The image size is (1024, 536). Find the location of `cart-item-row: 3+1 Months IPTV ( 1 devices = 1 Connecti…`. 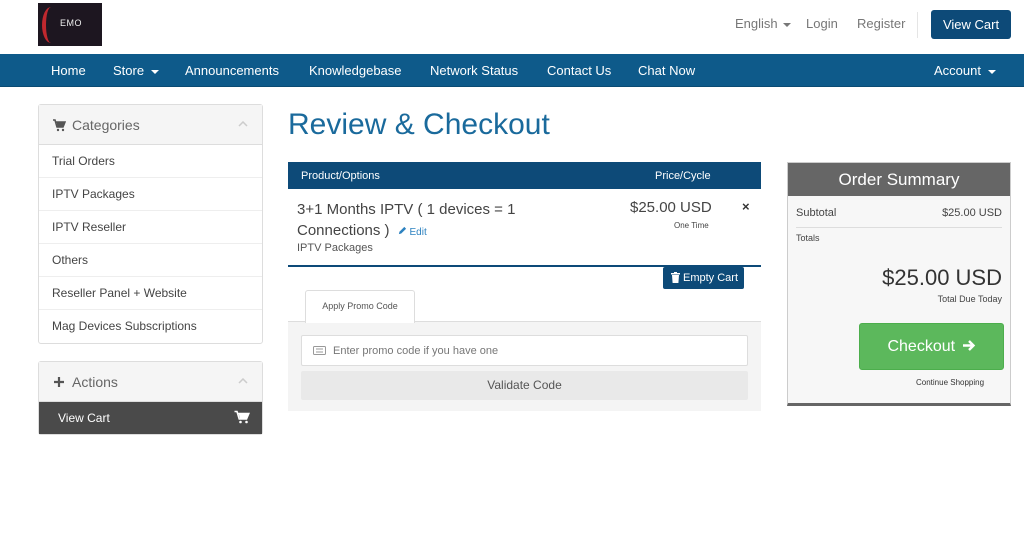

cart-item-row: 3+1 Months IPTV ( 1 devices = 1 Connecti… is located at coordinates (524, 228).